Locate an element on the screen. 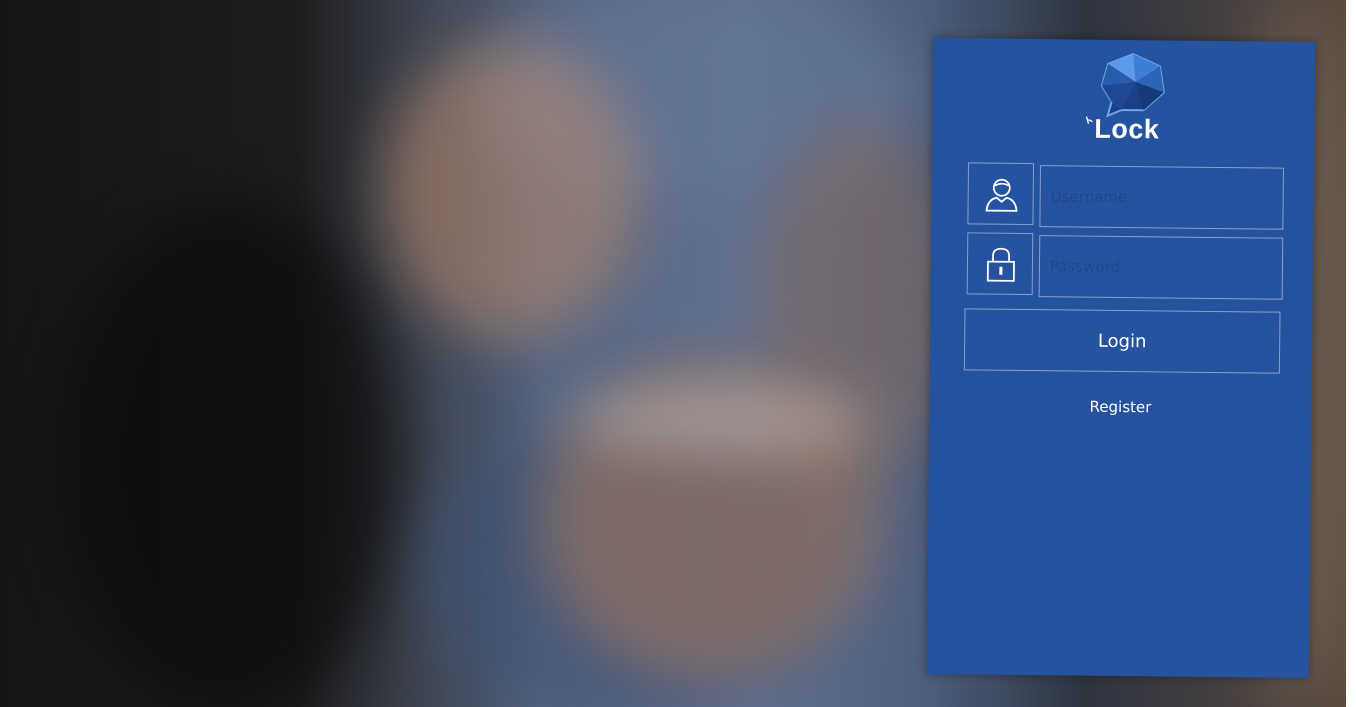 The width and height of the screenshot is (1356, 707). username-row is located at coordinates (1126, 196).